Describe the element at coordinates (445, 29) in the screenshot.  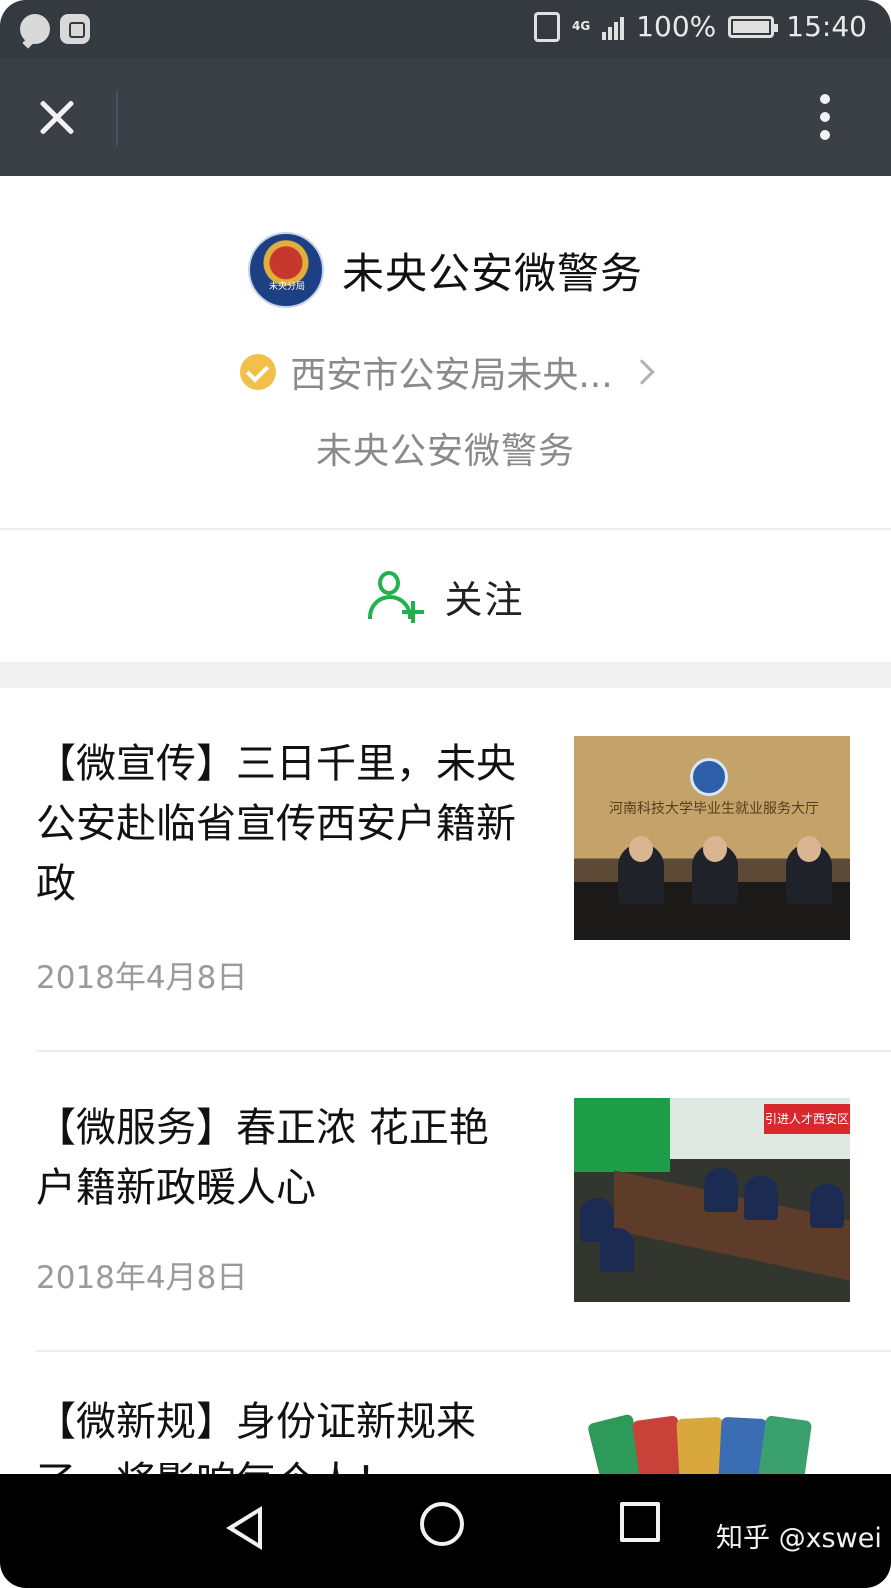
I see `status-bar: 4G 100% 15:40` at that location.